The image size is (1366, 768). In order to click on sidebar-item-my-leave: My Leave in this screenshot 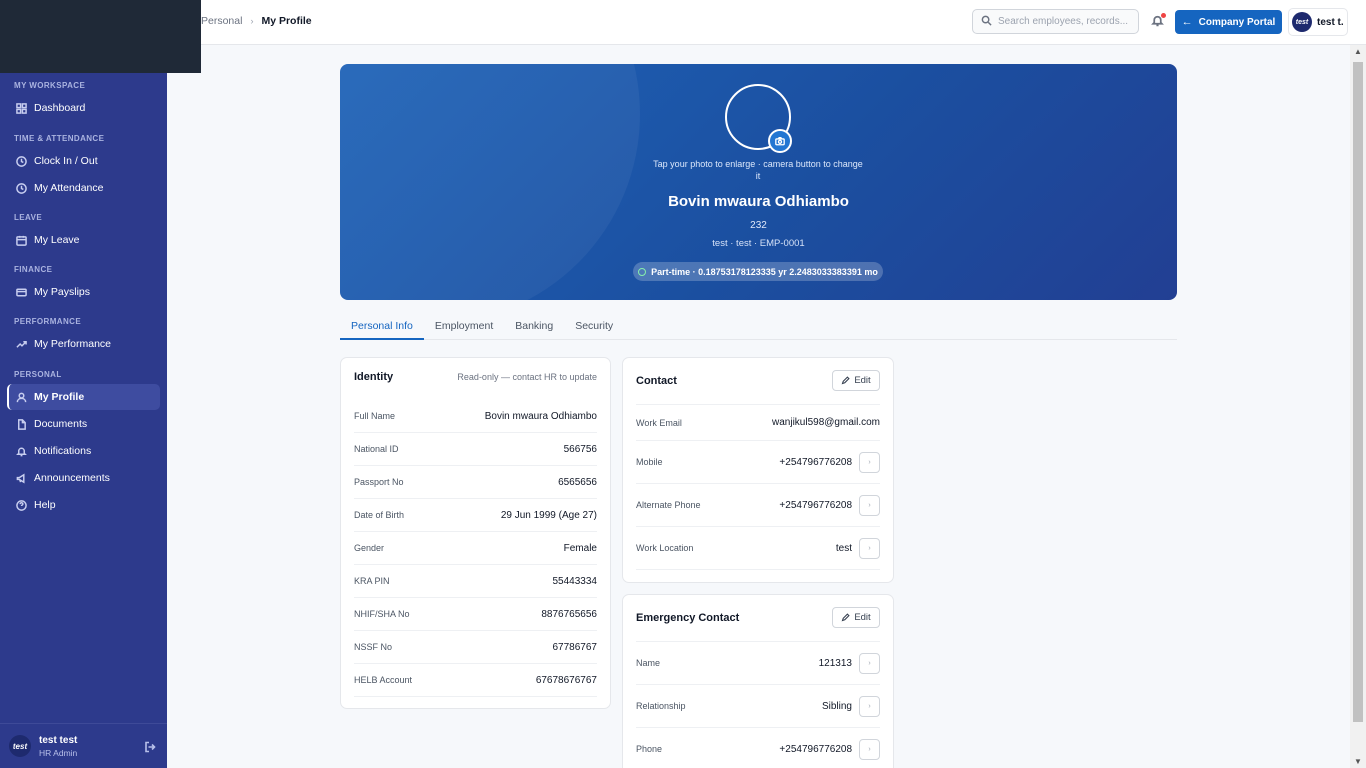, I will do `click(83, 240)`.